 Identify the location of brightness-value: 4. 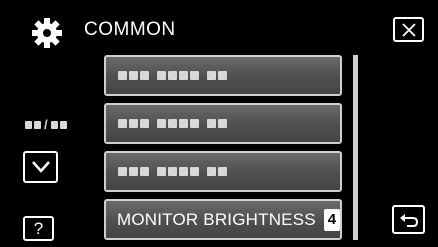
(331, 219).